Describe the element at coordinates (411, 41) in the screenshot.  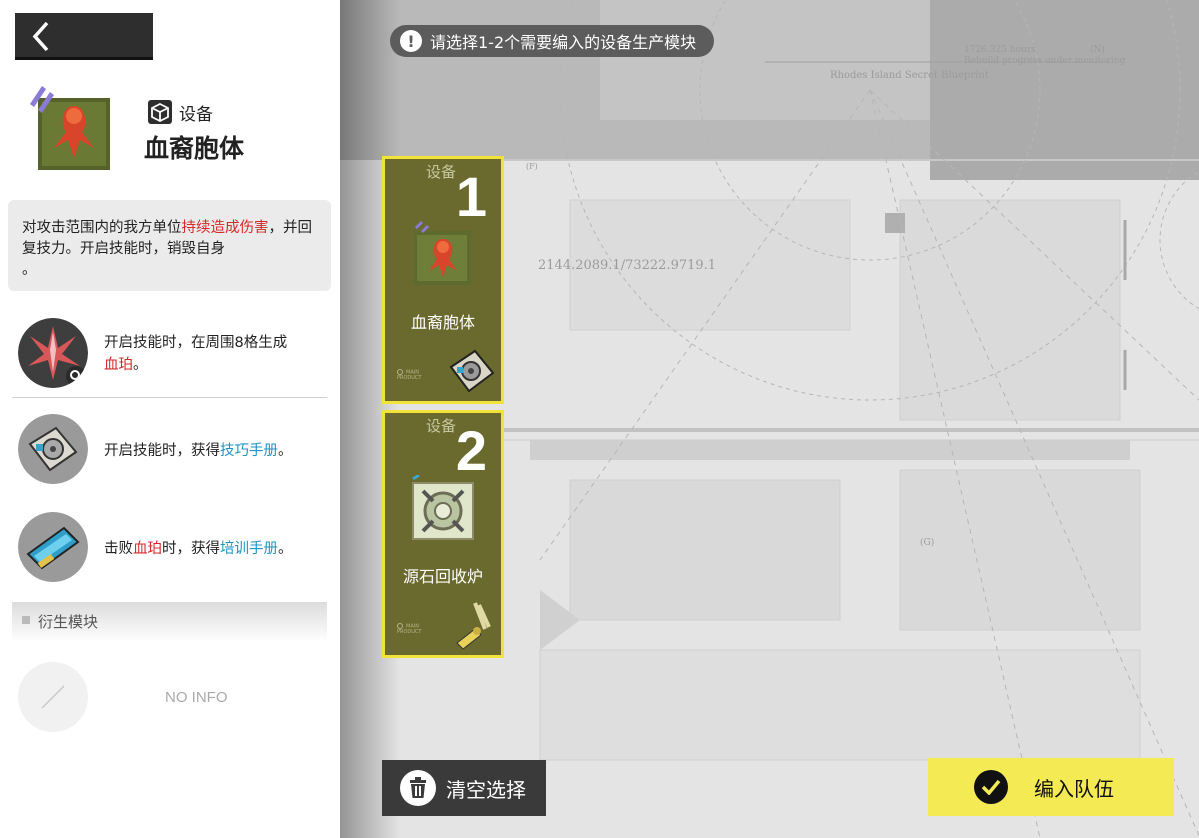
I see `exclamation-icon: !` at that location.